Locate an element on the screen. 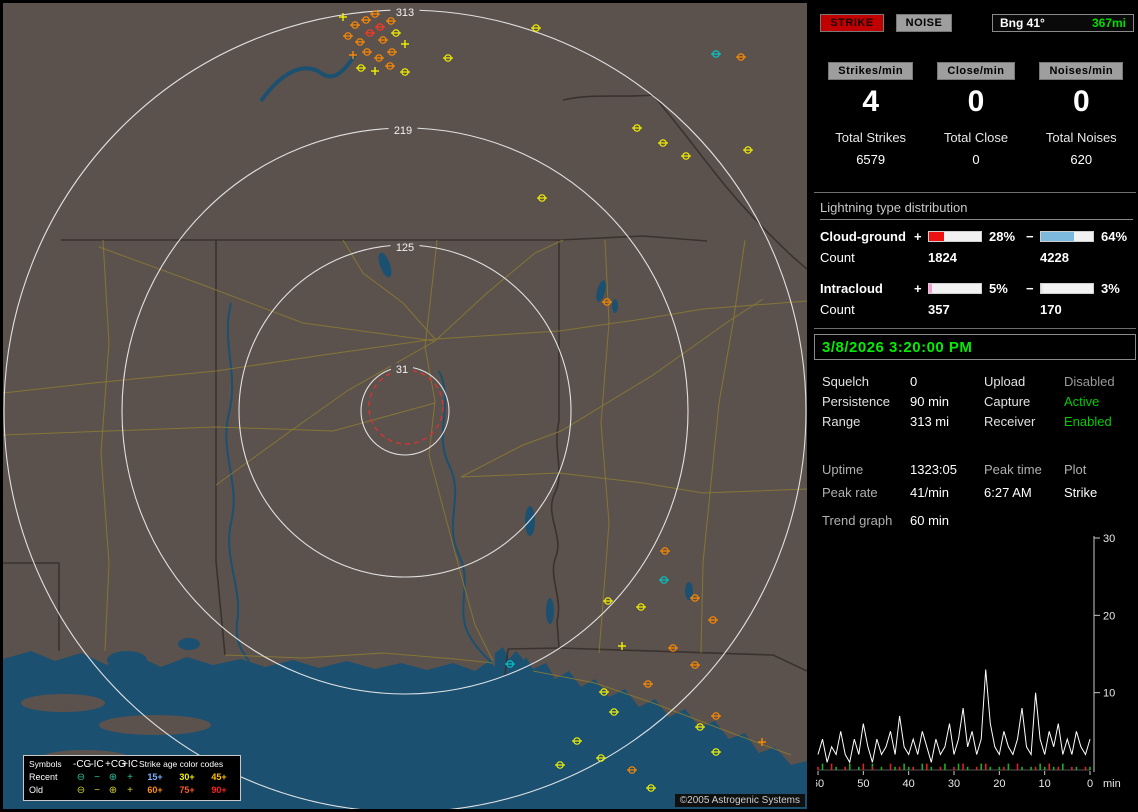 Image resolution: width=1138 pixels, height=812 pixels. noises-per-min-value: 0 is located at coordinates (1081, 101).